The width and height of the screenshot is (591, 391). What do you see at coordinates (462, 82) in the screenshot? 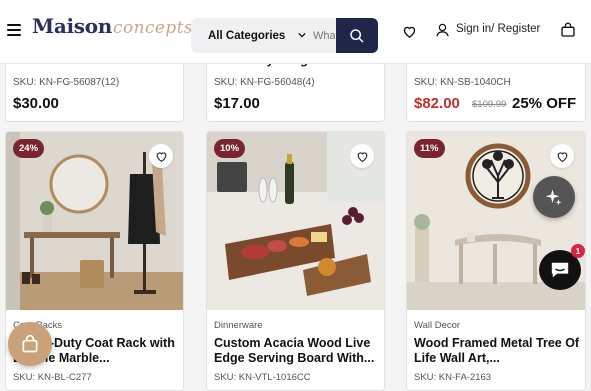
I see `product-sku: SKU: KN-SB-1040CH` at bounding box center [462, 82].